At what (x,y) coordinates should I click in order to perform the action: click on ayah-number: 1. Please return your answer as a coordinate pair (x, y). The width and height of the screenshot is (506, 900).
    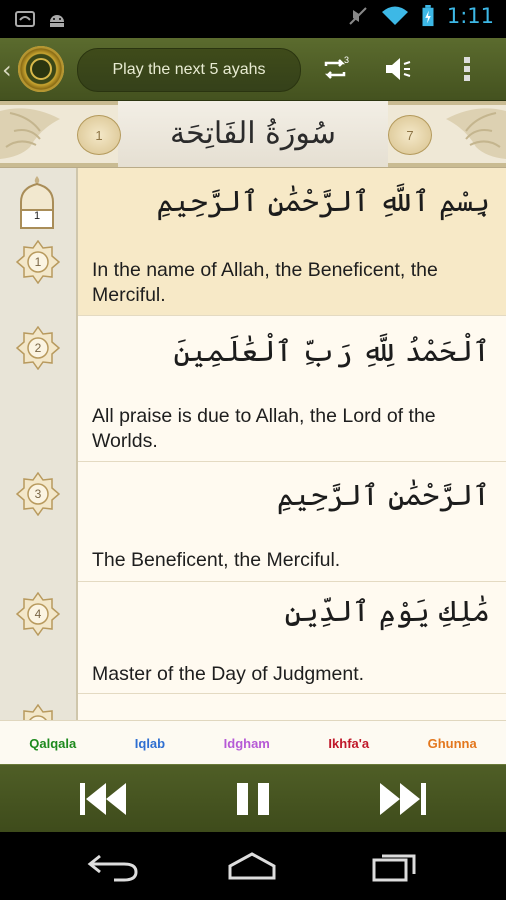
    Looking at the image, I should click on (38, 262).